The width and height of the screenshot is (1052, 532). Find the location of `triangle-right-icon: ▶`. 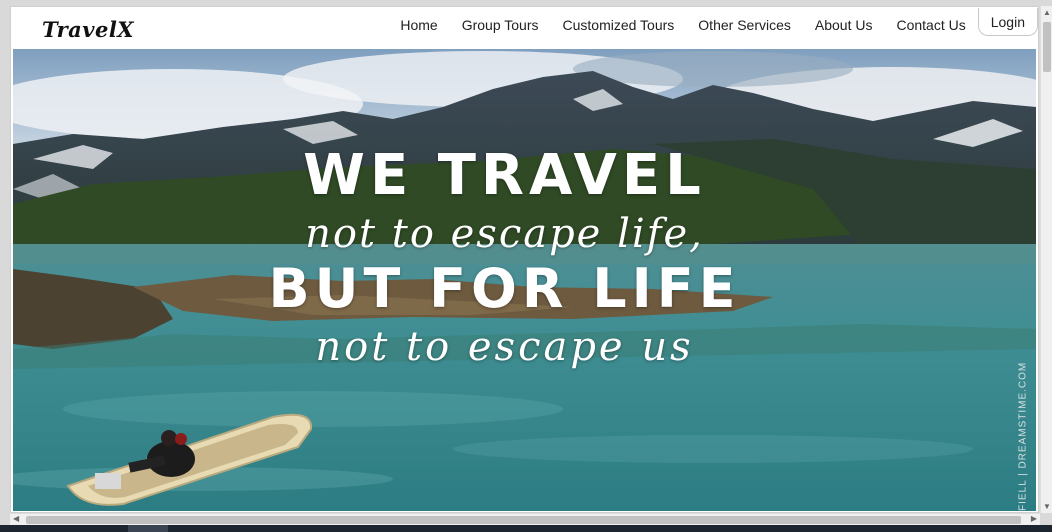

triangle-right-icon: ▶ is located at coordinates (1034, 518).